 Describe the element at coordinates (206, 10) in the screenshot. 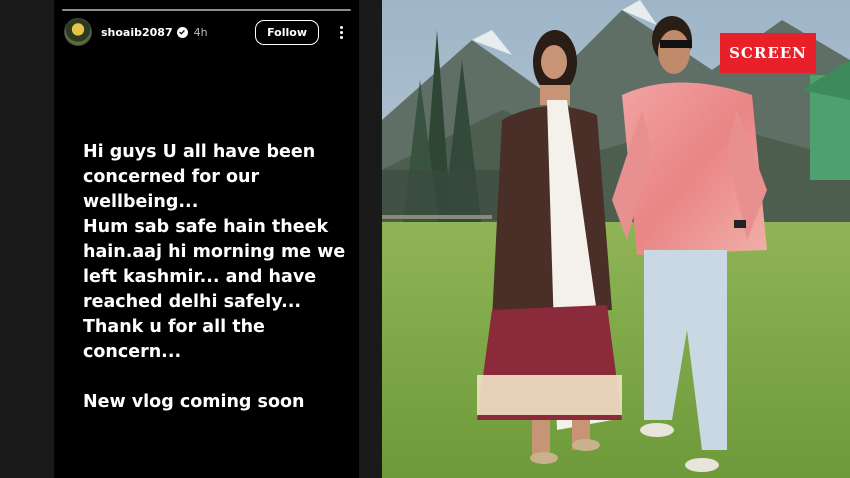

I see `story-progress-bar` at that location.